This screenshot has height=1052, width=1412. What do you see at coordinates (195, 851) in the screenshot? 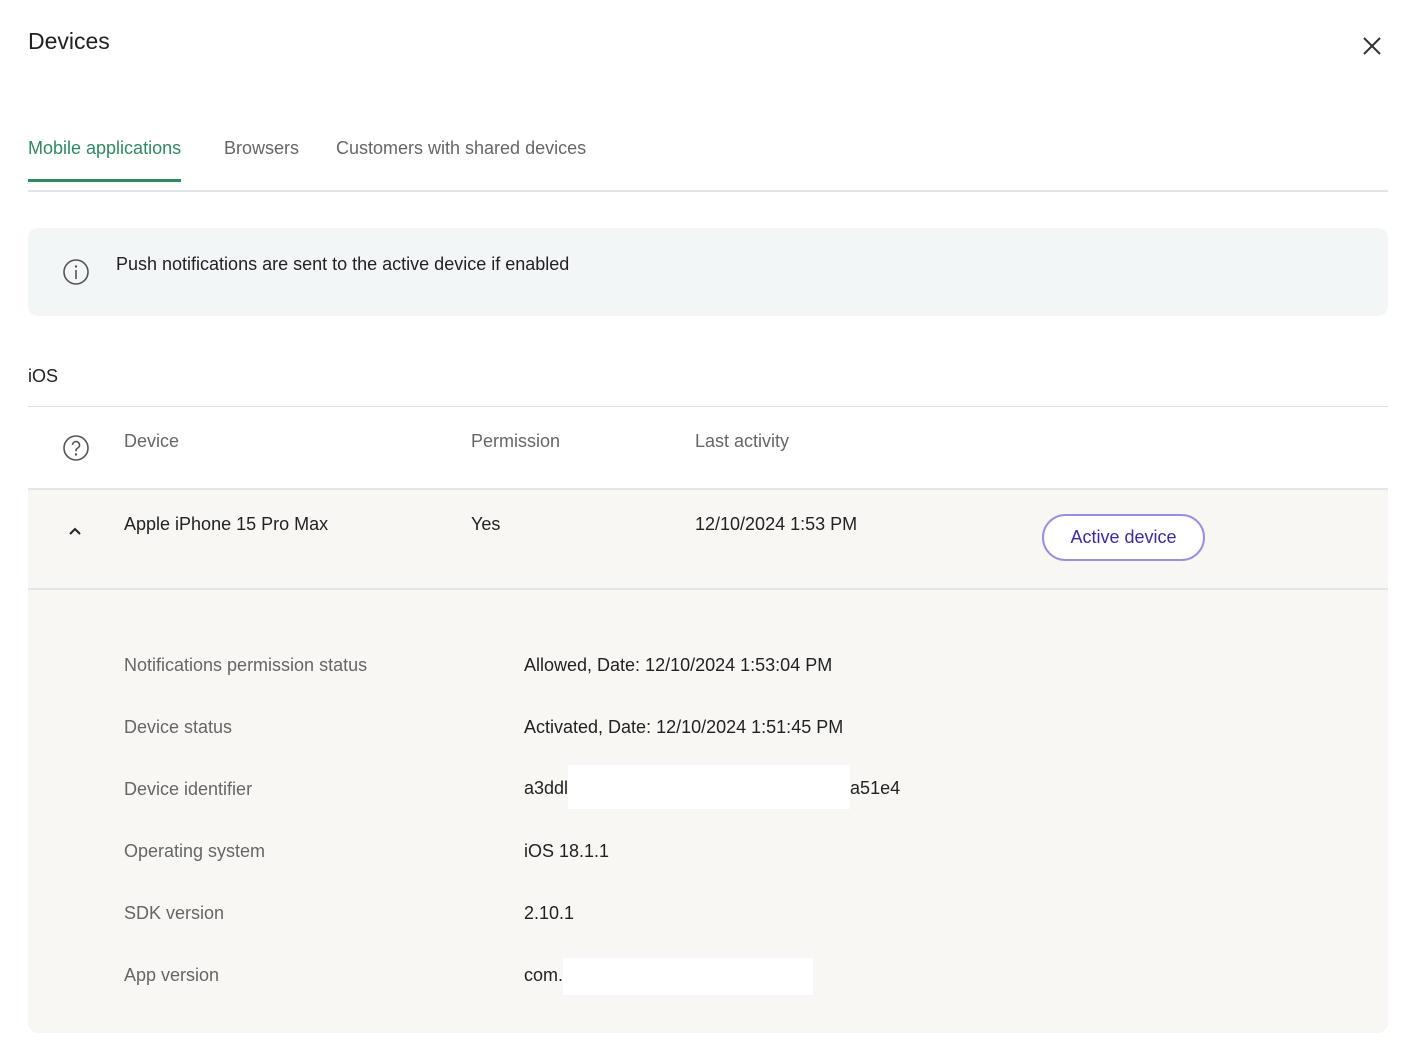
I see `detail-label: Operating system` at bounding box center [195, 851].